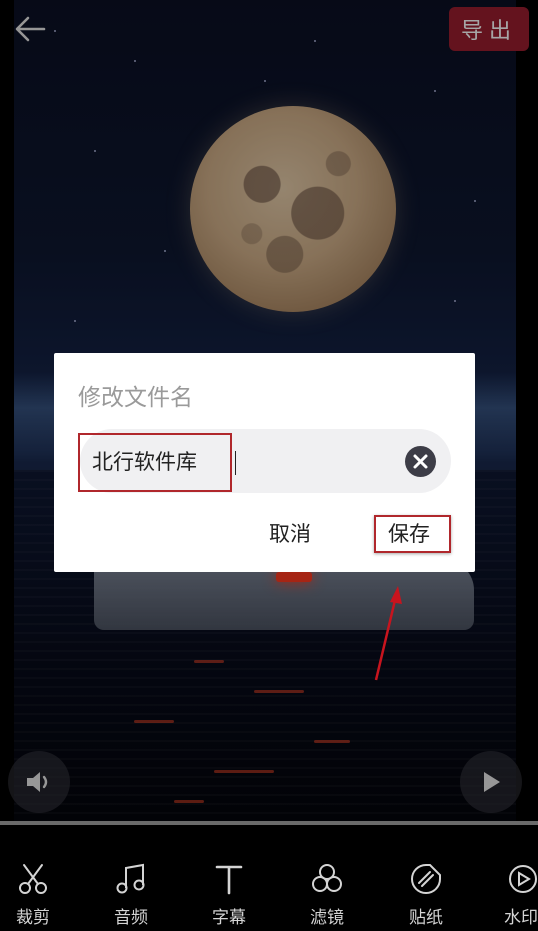 The height and width of the screenshot is (931, 538). I want to click on tool-audio: 音频, so click(131, 888).